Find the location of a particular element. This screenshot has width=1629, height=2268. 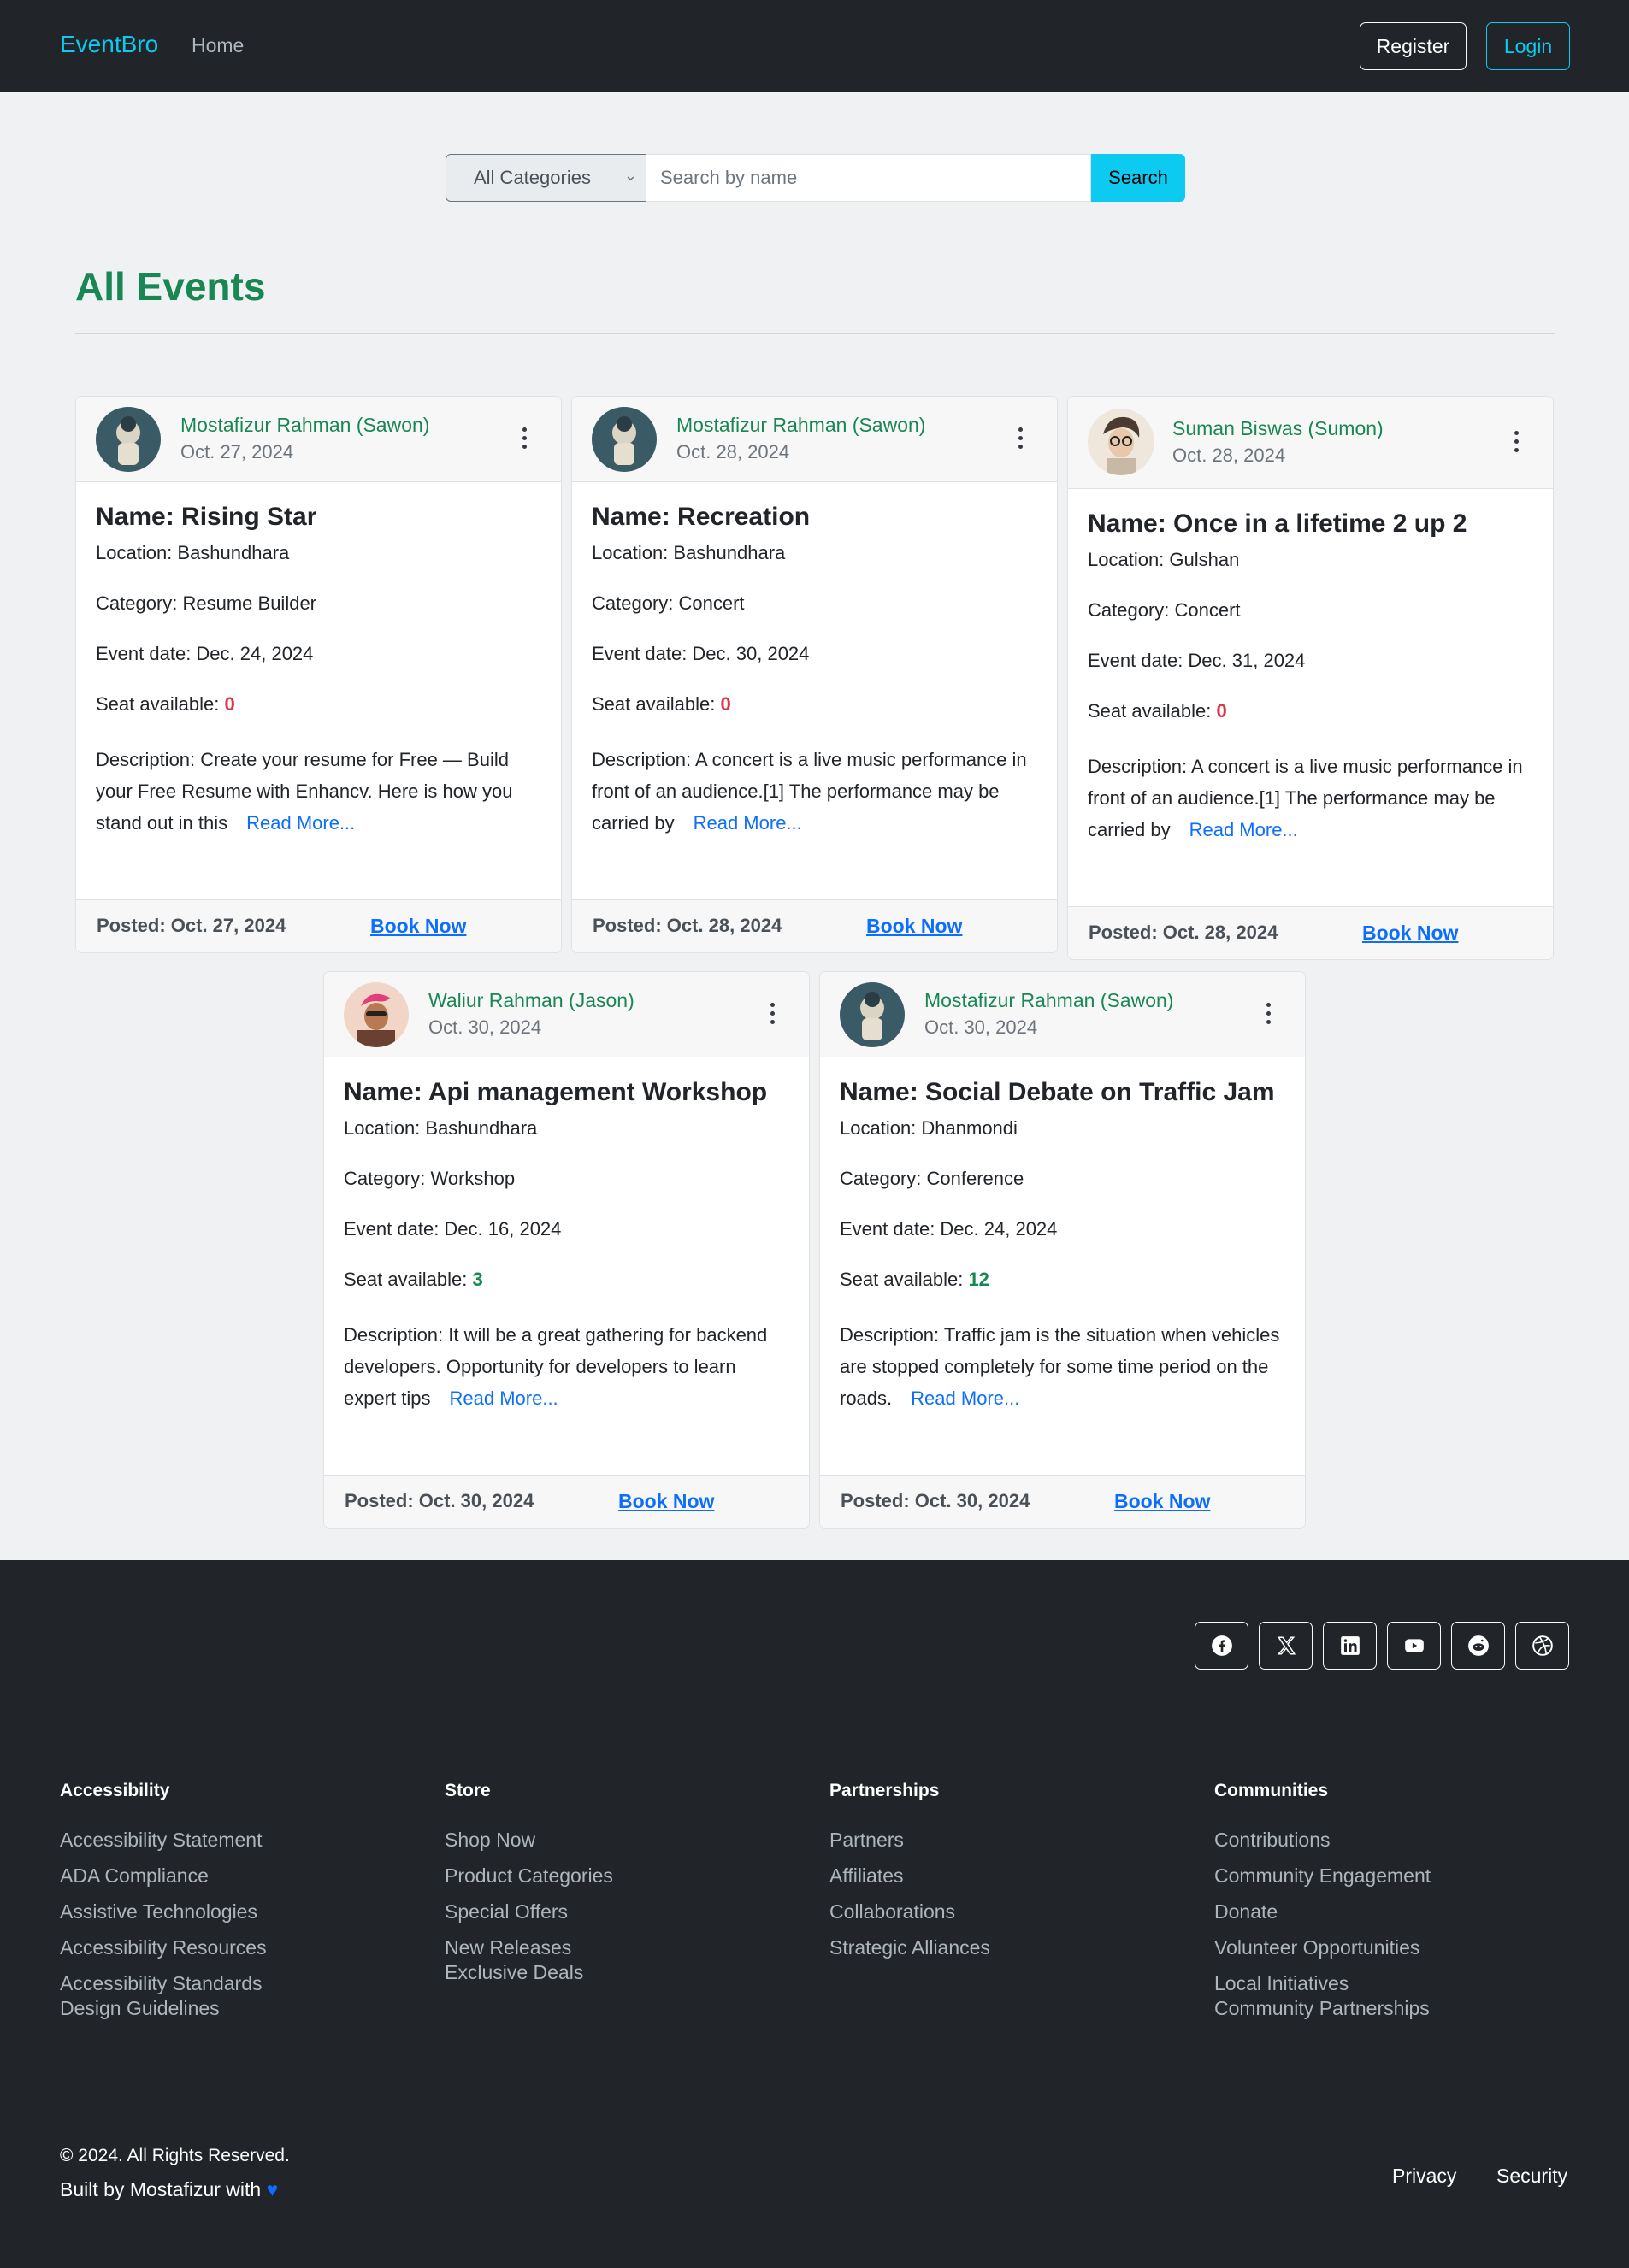

event-date: Event date: Dec. 16, 2024 is located at coordinates (453, 1229).